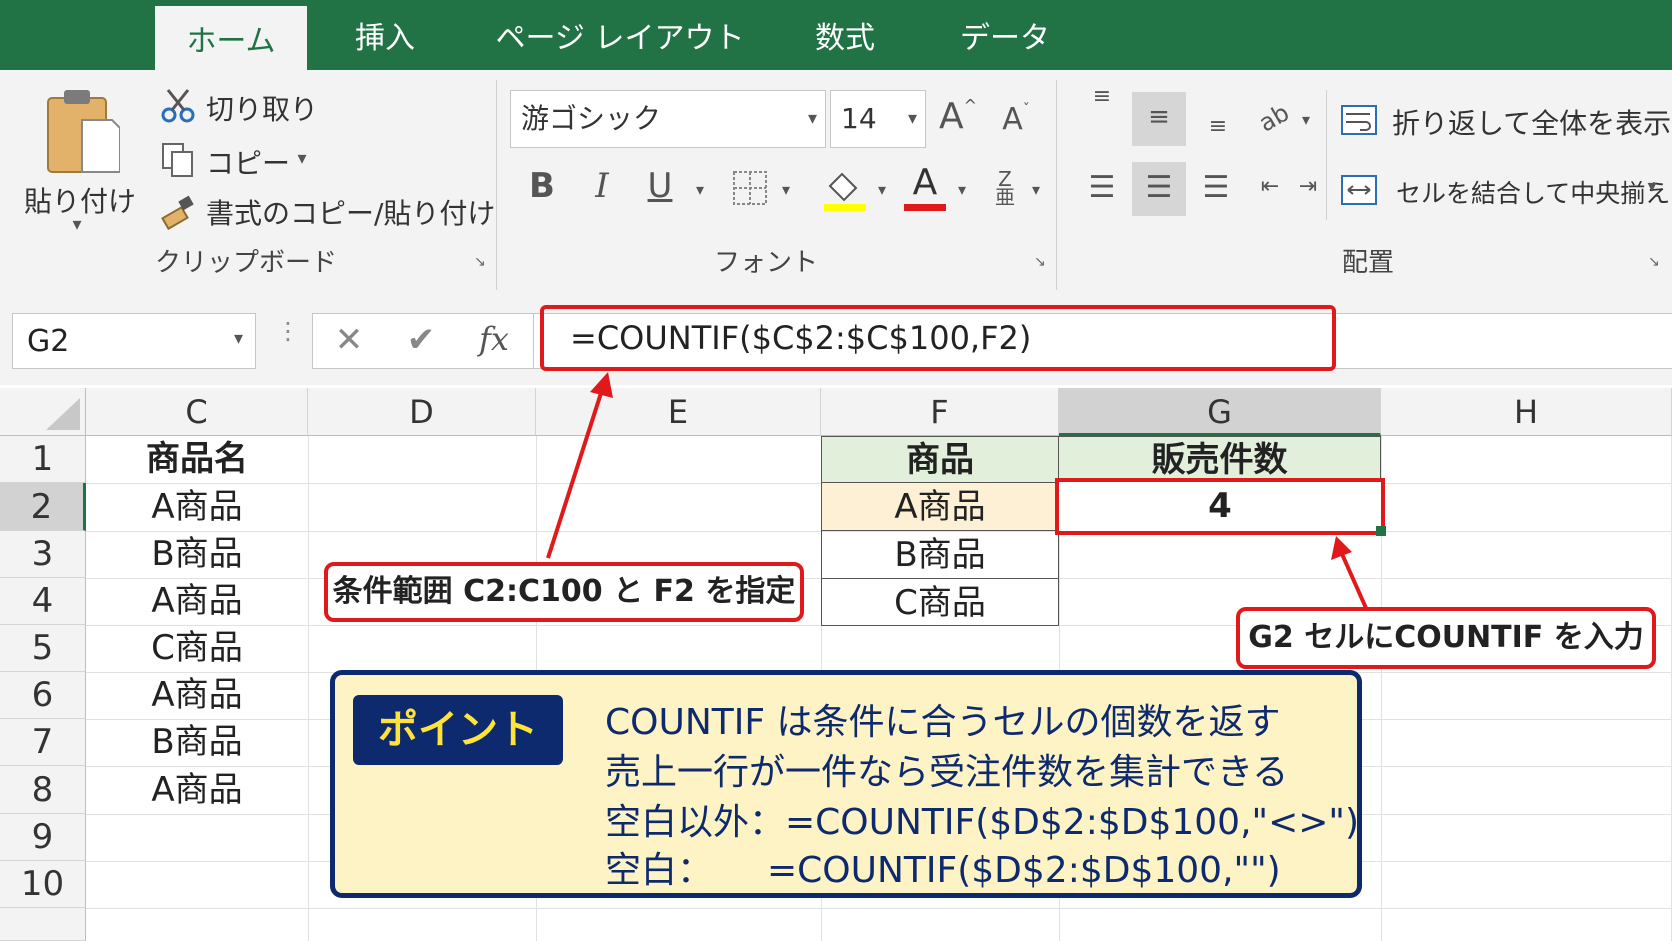 Image resolution: width=1672 pixels, height=941 pixels. I want to click on arrow-to-g2, so click(1354, 581).